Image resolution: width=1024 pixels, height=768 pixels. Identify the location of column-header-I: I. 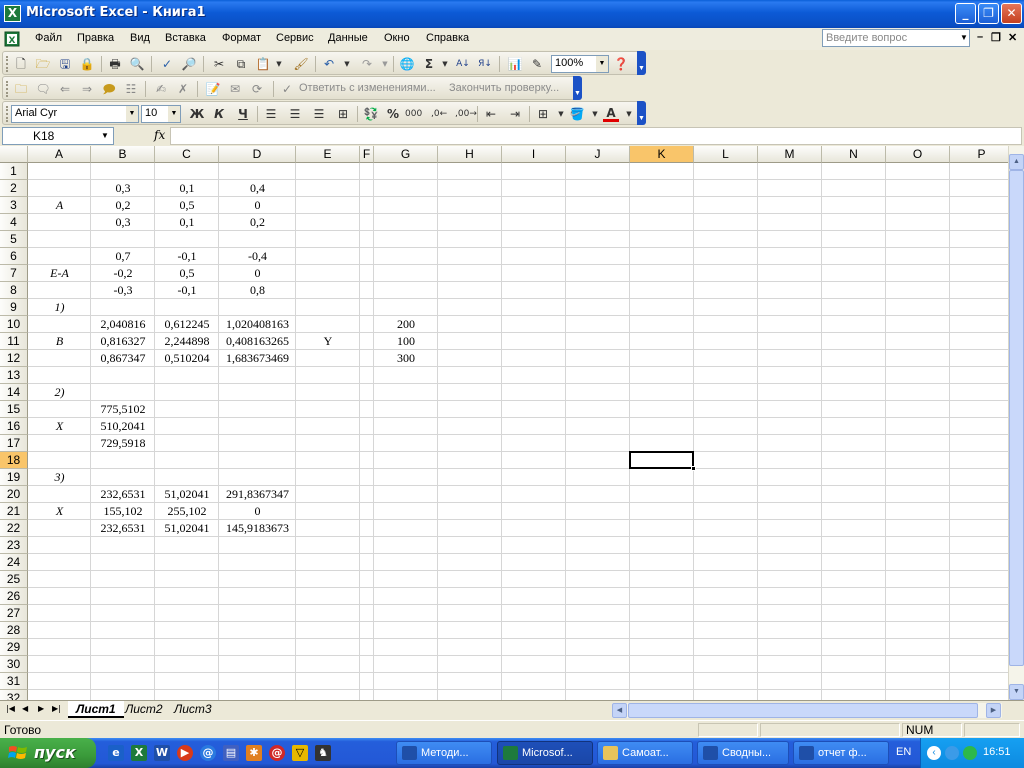
(534, 154).